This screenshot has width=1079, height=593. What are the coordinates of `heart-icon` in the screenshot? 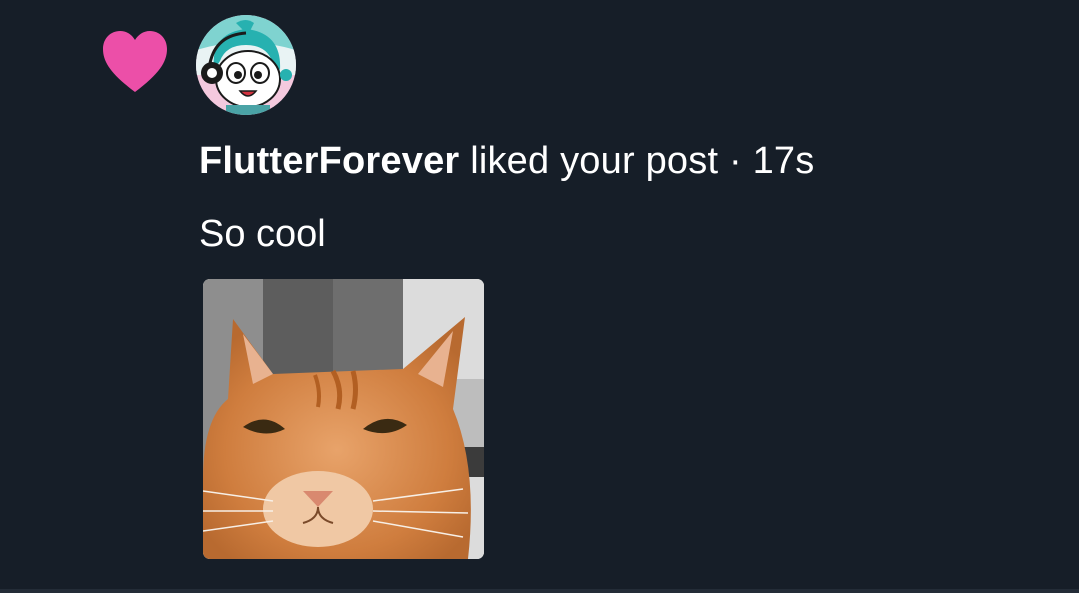 It's located at (135, 61).